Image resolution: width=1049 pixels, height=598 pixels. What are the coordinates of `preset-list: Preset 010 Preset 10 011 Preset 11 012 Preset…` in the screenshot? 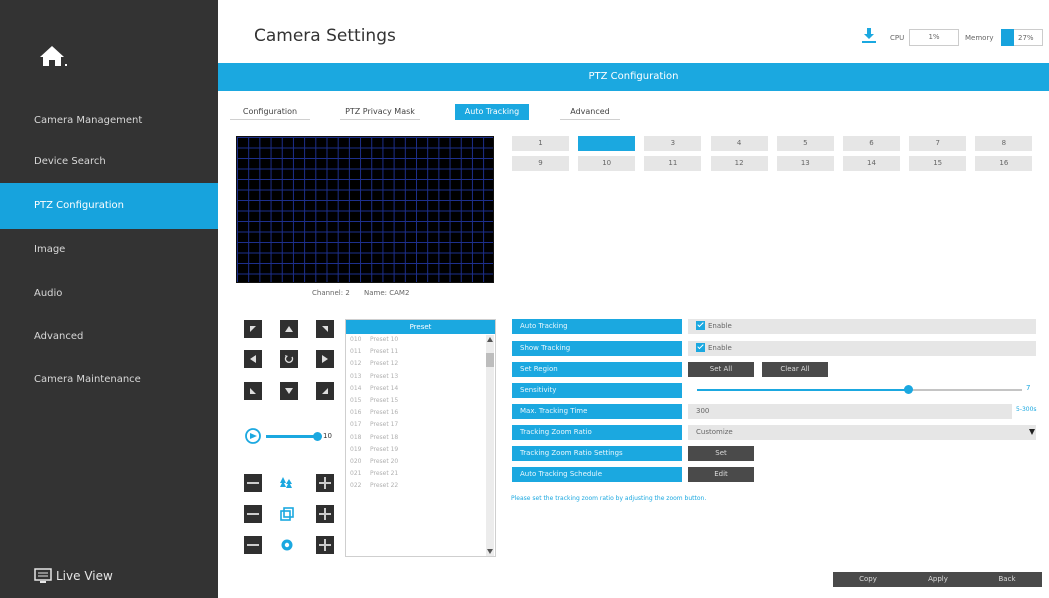 It's located at (420, 438).